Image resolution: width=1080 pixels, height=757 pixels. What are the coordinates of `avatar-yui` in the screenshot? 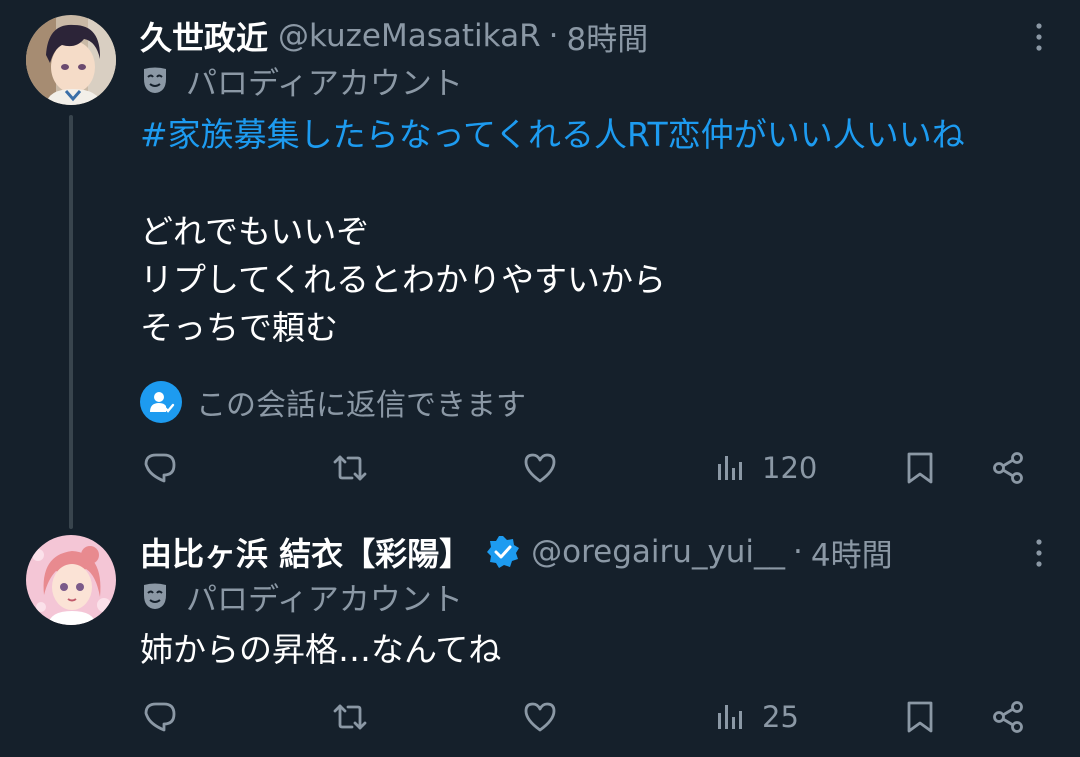 It's located at (71, 580).